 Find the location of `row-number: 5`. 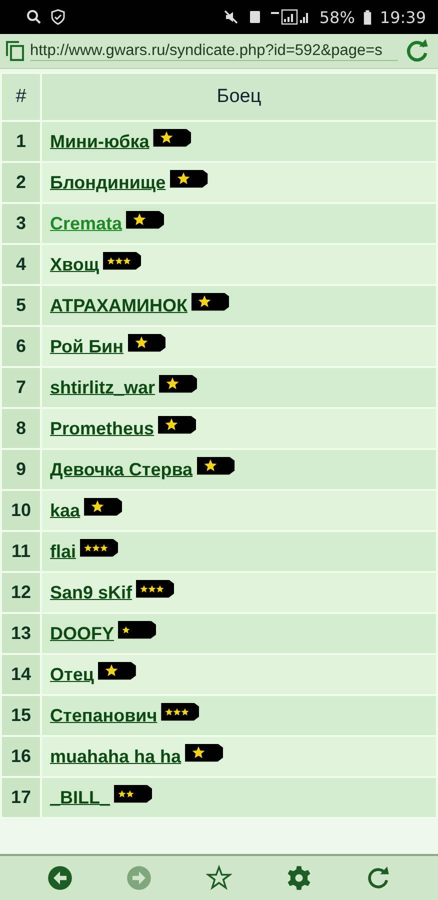

row-number: 5 is located at coordinates (21, 305).